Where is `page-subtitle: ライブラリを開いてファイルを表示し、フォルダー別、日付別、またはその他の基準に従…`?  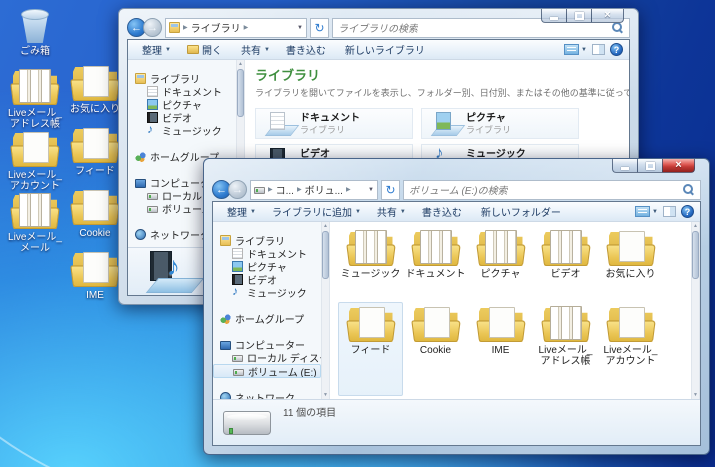
page-subtitle: ライブラリを開いてファイルを表示し、フォルダー別、日付別、またはその他の基準に従… is located at coordinates (442, 93).